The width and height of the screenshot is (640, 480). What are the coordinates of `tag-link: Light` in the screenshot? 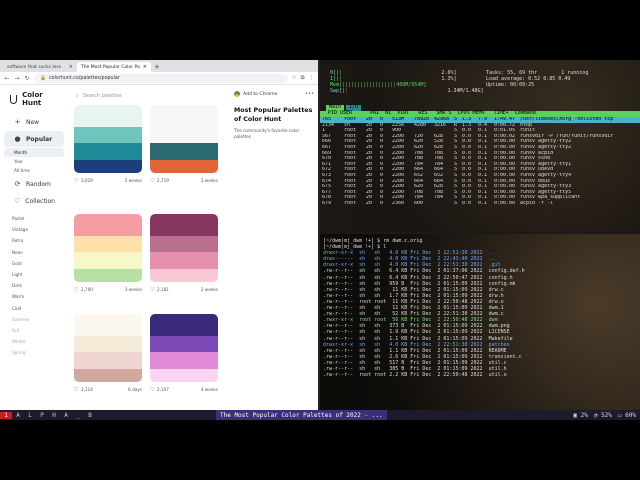 It's located at (34, 274).